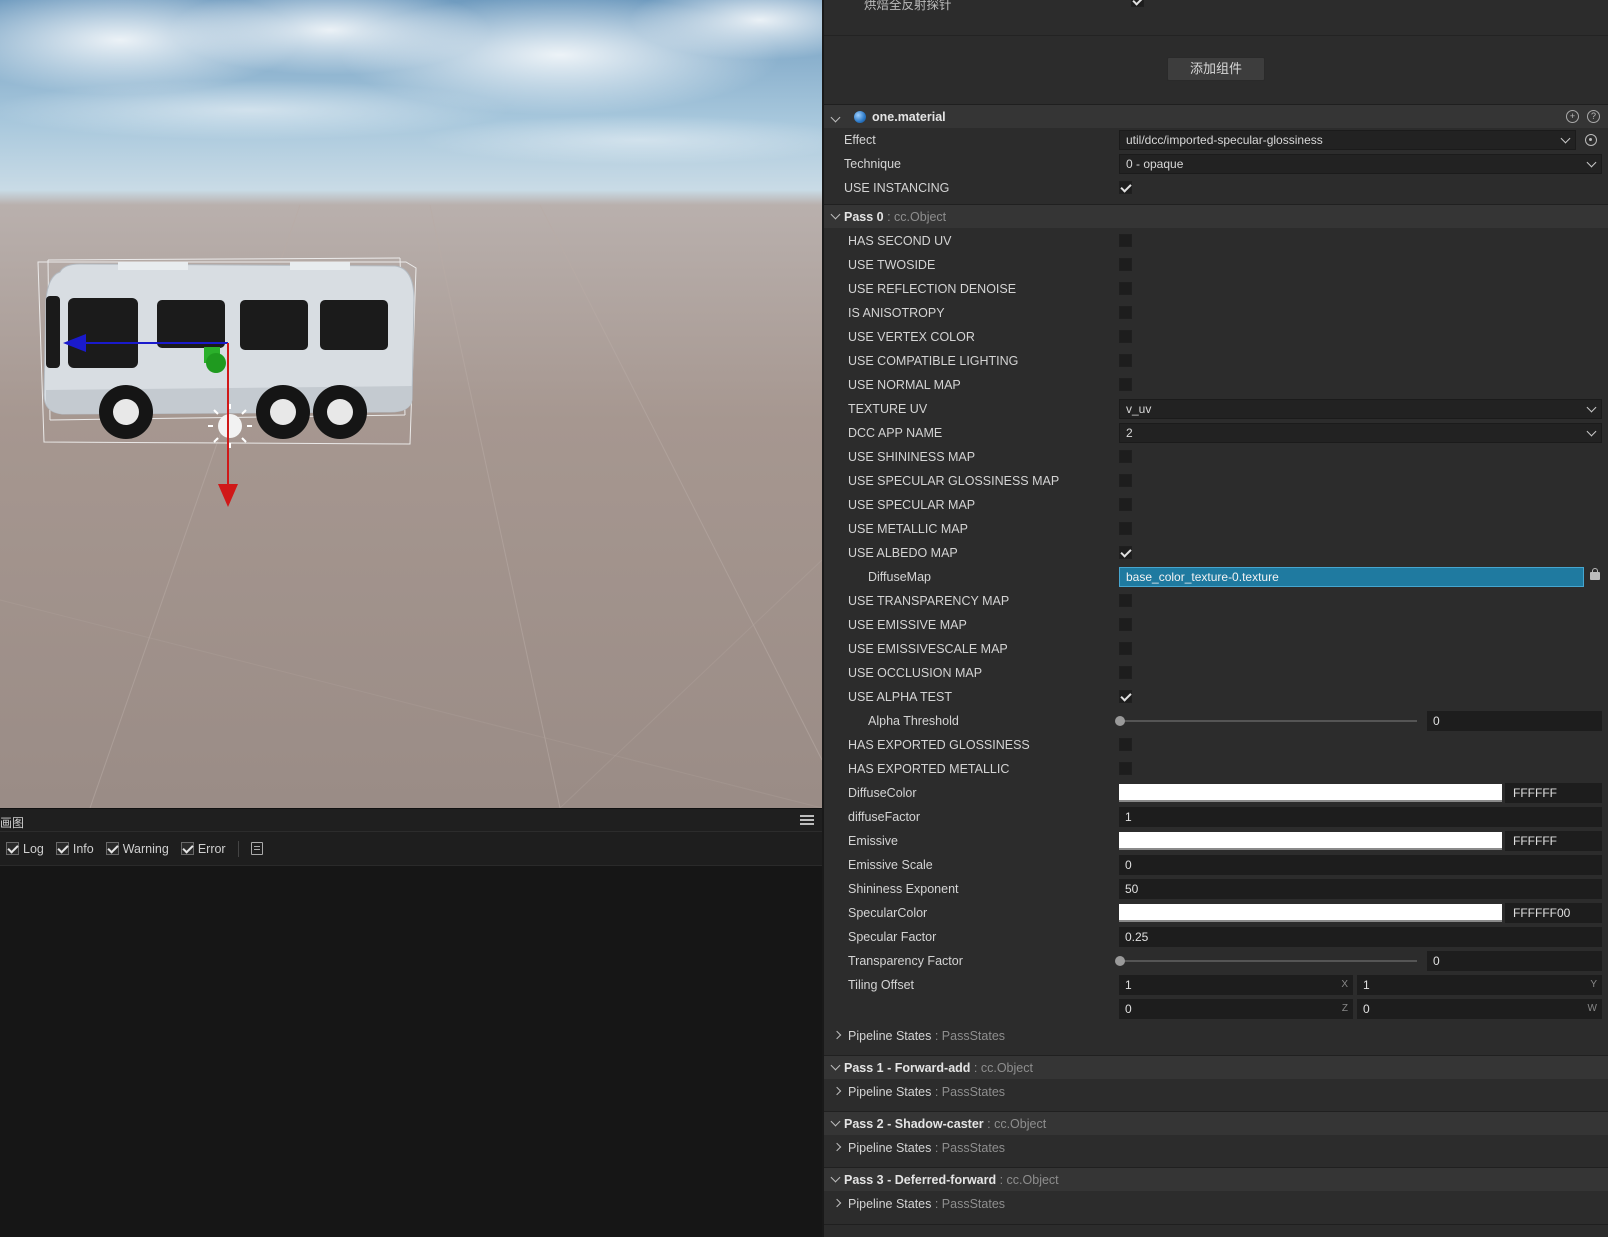  What do you see at coordinates (1479, 1009) in the screenshot?
I see `tiling-offset-w-input: 0W` at bounding box center [1479, 1009].